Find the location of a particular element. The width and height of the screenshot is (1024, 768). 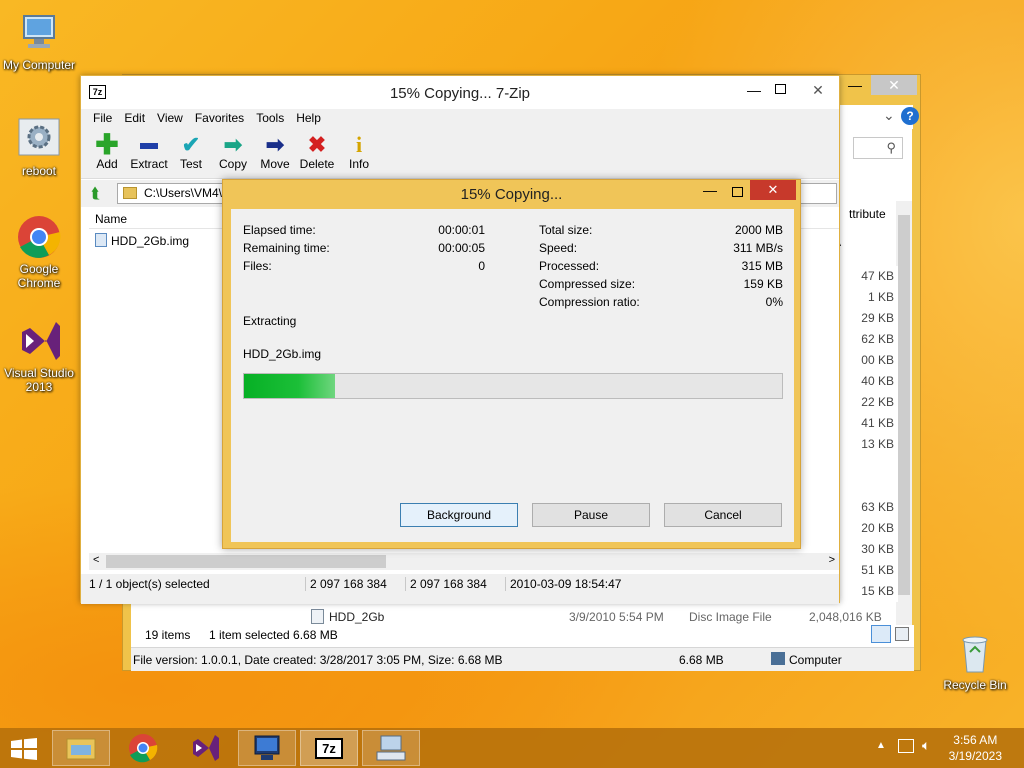

desktop-icon-chrome: Google Chrome is located at coordinates (39, 252).